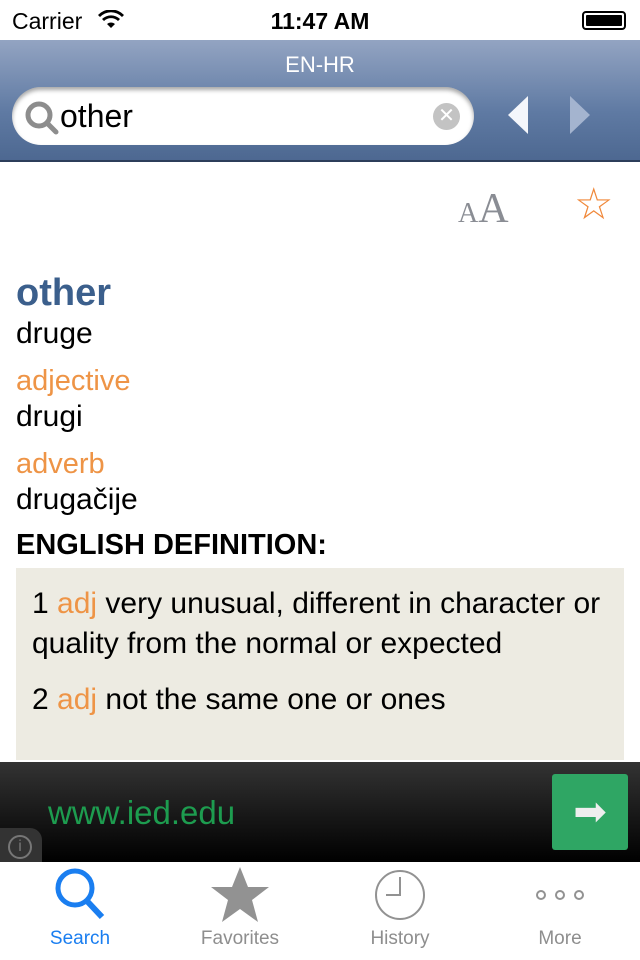 This screenshot has height=960, width=640. I want to click on dictionary-title: EN-HR, so click(320, 64).